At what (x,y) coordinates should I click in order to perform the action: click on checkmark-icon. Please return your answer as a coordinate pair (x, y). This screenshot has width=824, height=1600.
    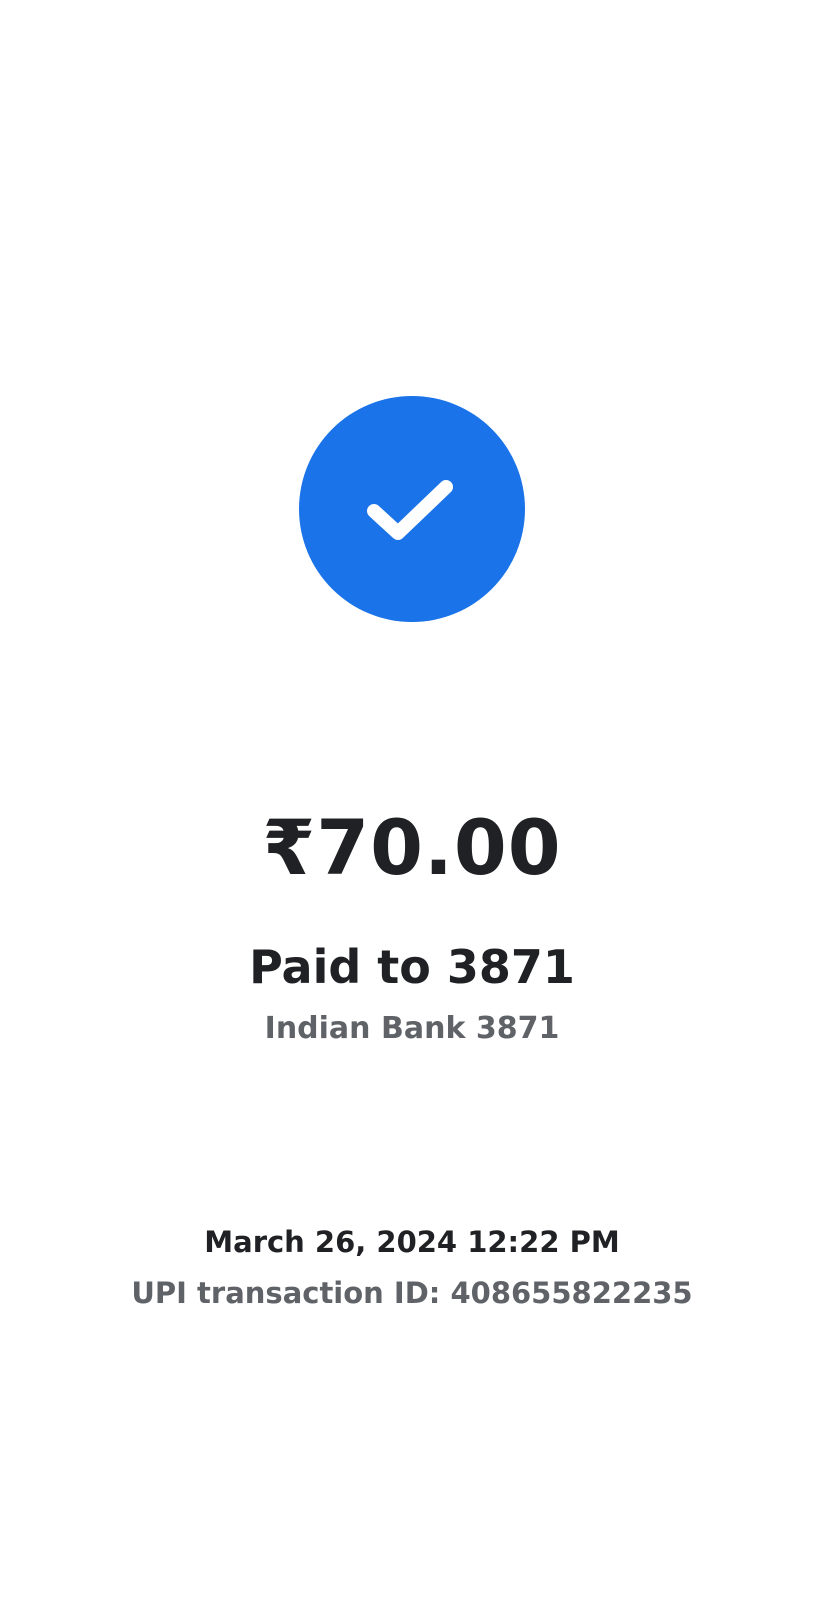
    Looking at the image, I should click on (410, 510).